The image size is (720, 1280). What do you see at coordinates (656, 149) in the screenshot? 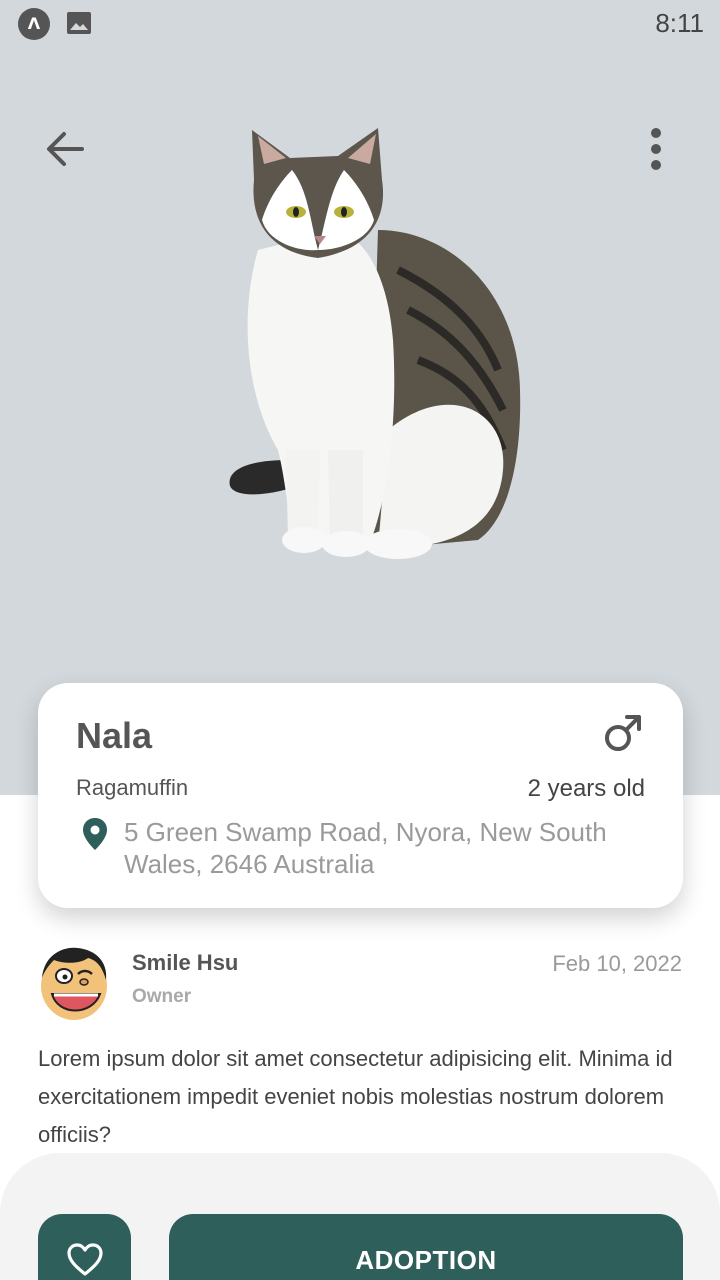
I see `more-vert-icon` at bounding box center [656, 149].